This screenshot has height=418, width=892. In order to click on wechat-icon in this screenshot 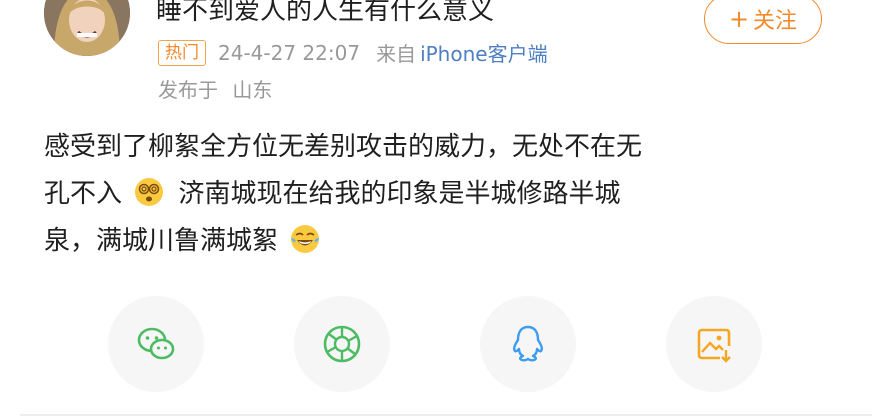, I will do `click(156, 343)`.